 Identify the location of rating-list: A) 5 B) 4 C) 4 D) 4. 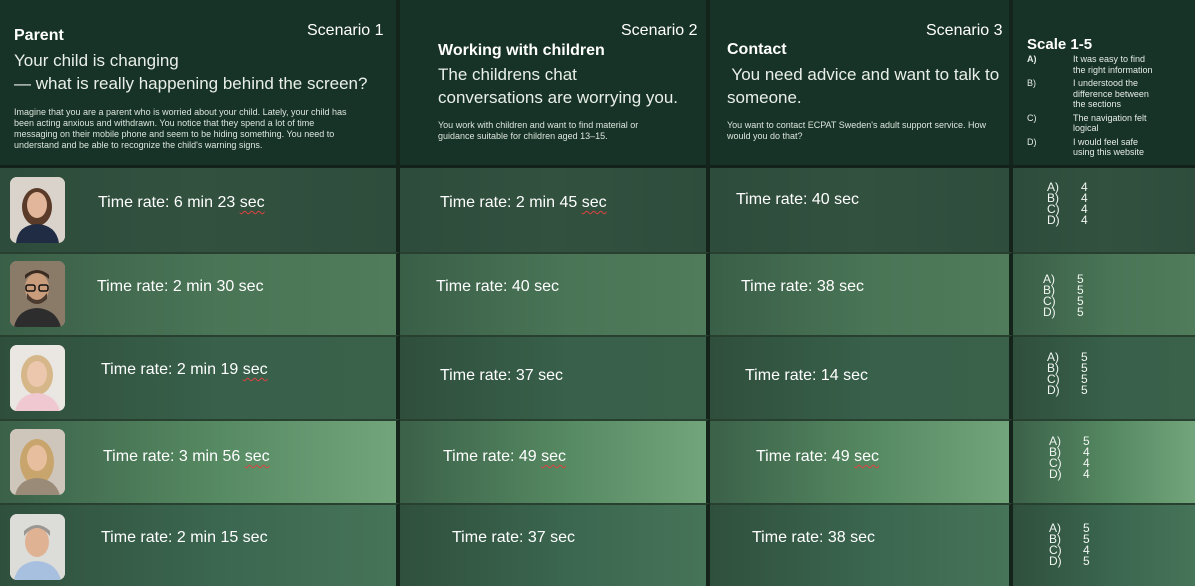
(1069, 458).